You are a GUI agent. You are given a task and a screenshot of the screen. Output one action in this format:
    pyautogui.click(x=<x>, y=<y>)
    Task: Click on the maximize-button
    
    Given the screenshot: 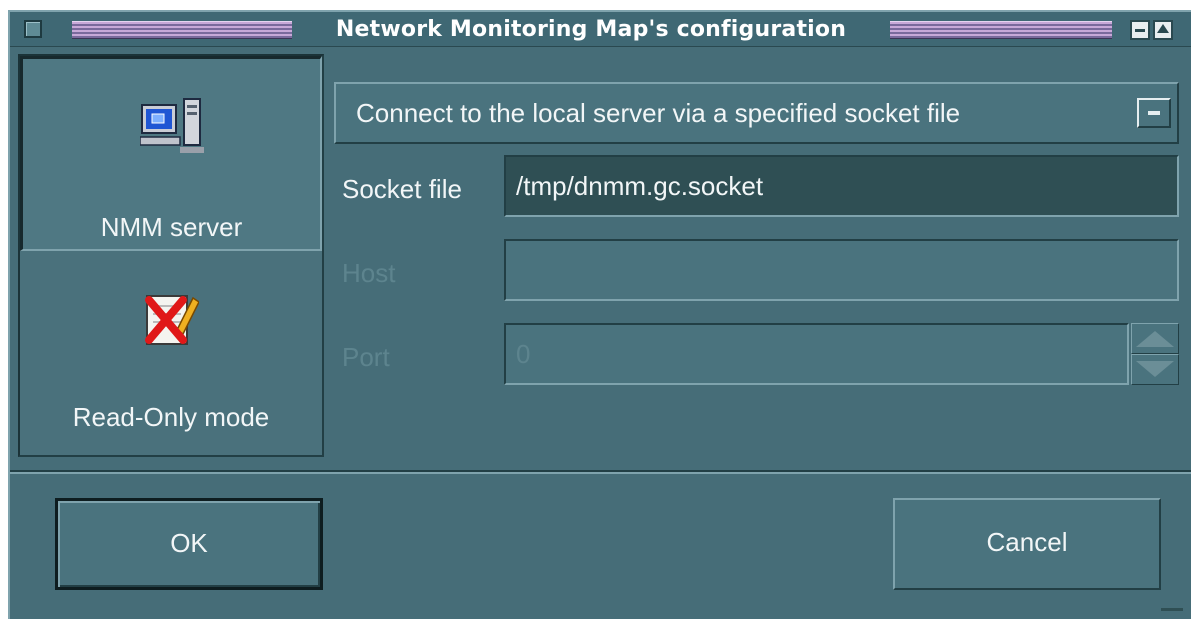 What is the action you would take?
    pyautogui.click(x=1163, y=30)
    